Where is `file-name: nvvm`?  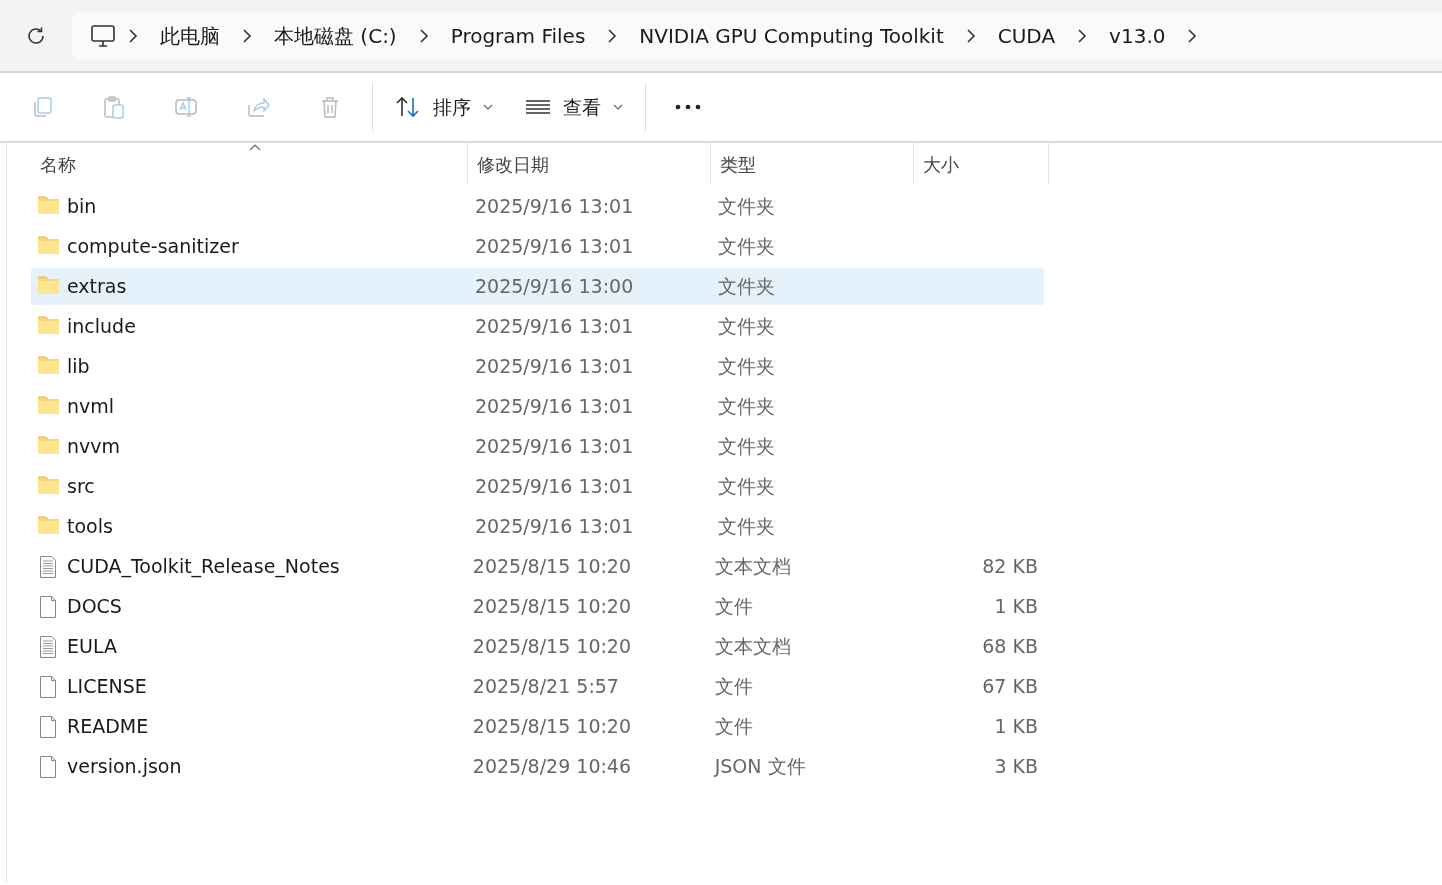
file-name: nvvm is located at coordinates (94, 447).